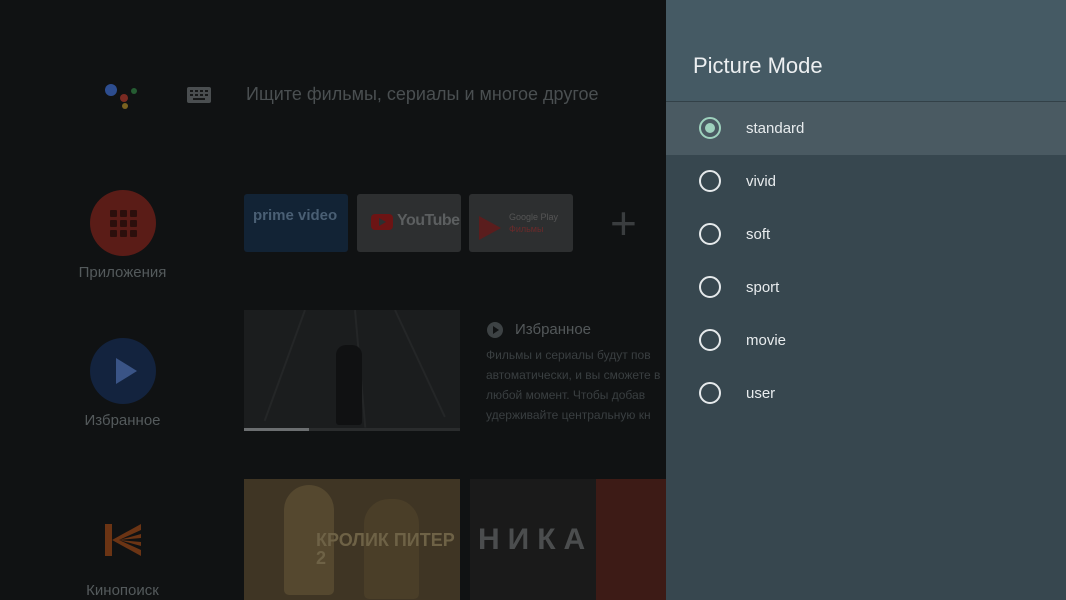 The width and height of the screenshot is (1066, 600). Describe the element at coordinates (385, 549) in the screenshot. I see `movie-card-title: КРОЛИК ПИТЕР 2` at that location.